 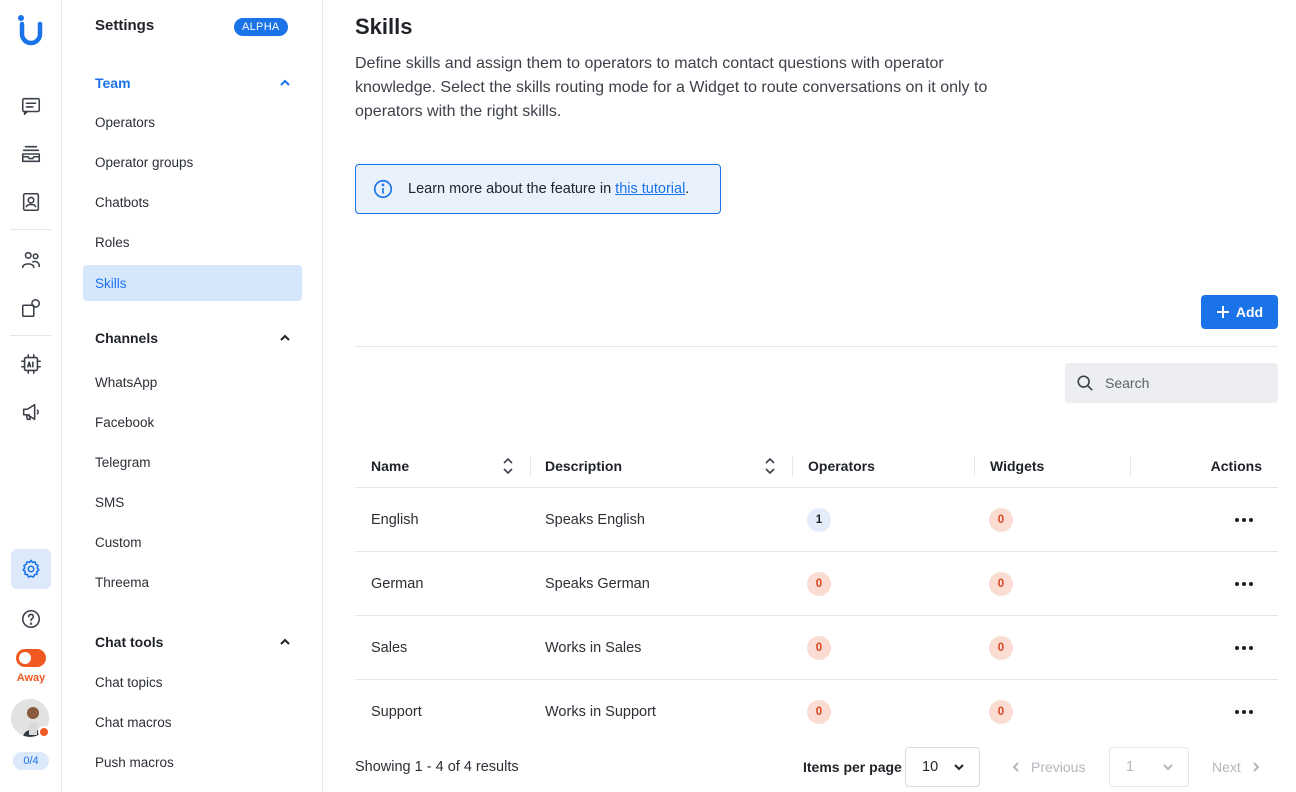 What do you see at coordinates (1058, 767) in the screenshot?
I see `previous-label: Previous` at bounding box center [1058, 767].